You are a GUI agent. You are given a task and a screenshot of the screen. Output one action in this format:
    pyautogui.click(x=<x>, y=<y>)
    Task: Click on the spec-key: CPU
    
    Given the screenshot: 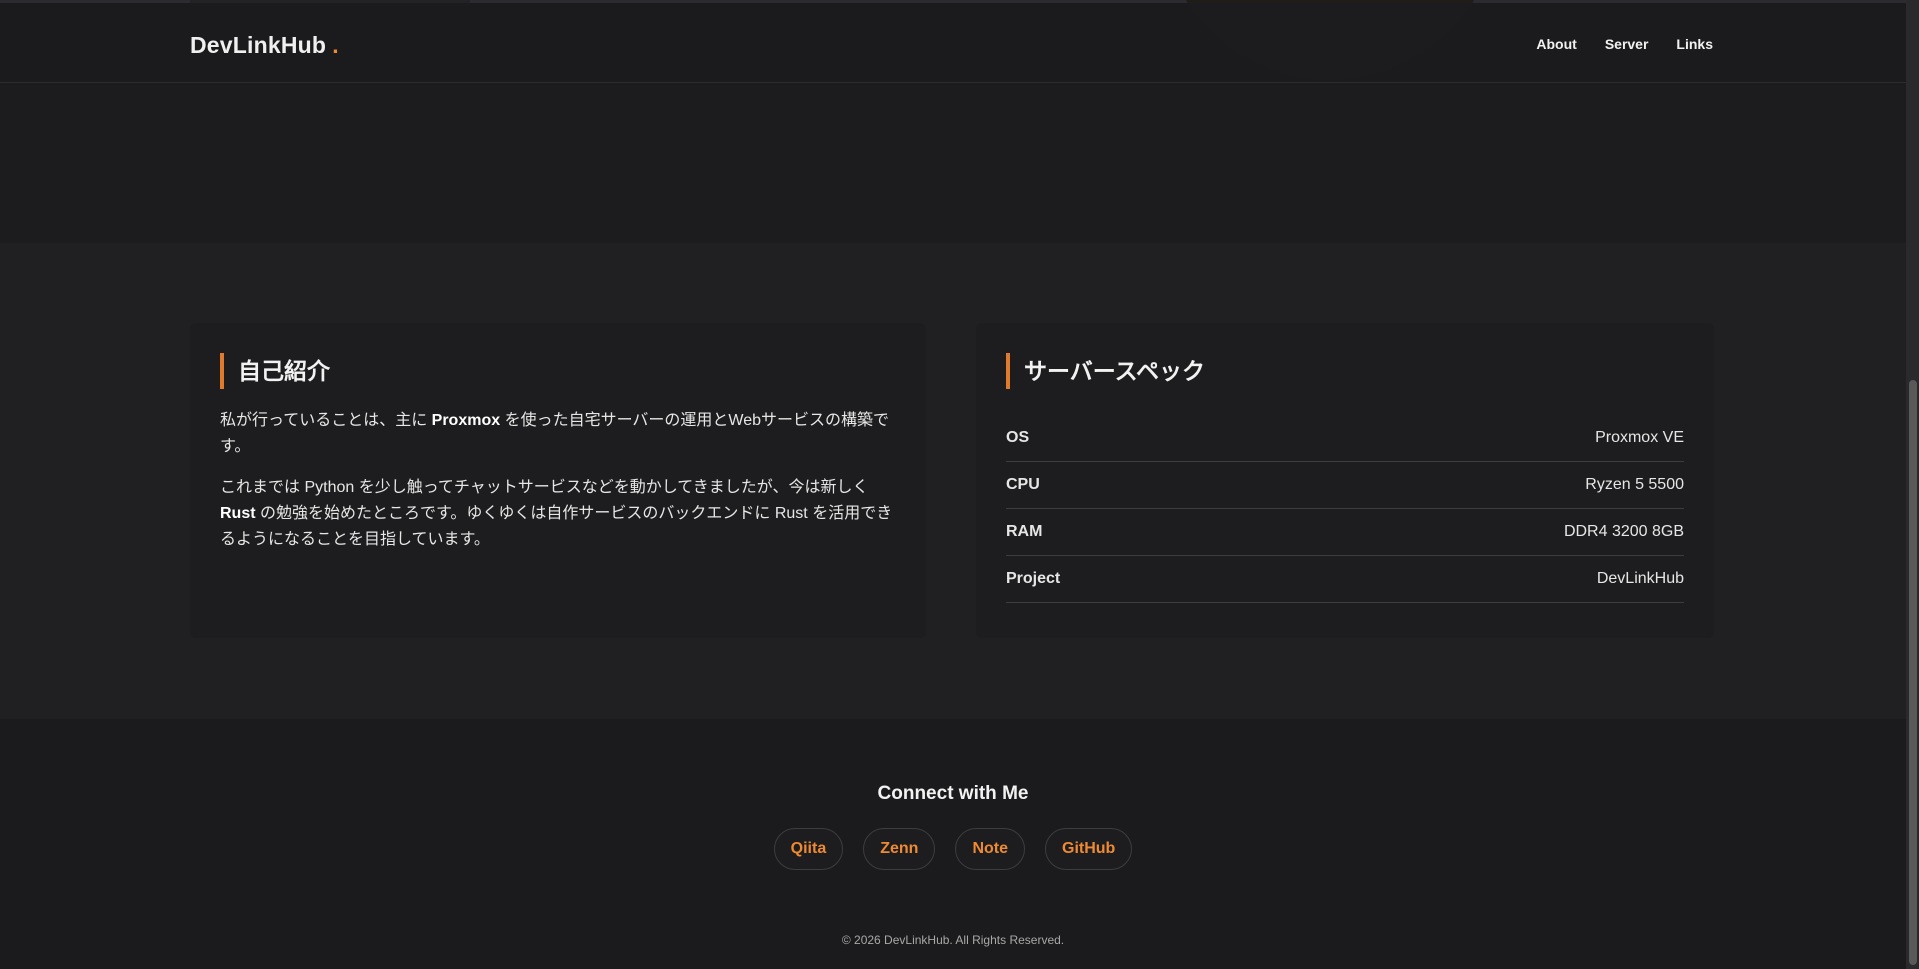 What is the action you would take?
    pyautogui.click(x=1023, y=484)
    